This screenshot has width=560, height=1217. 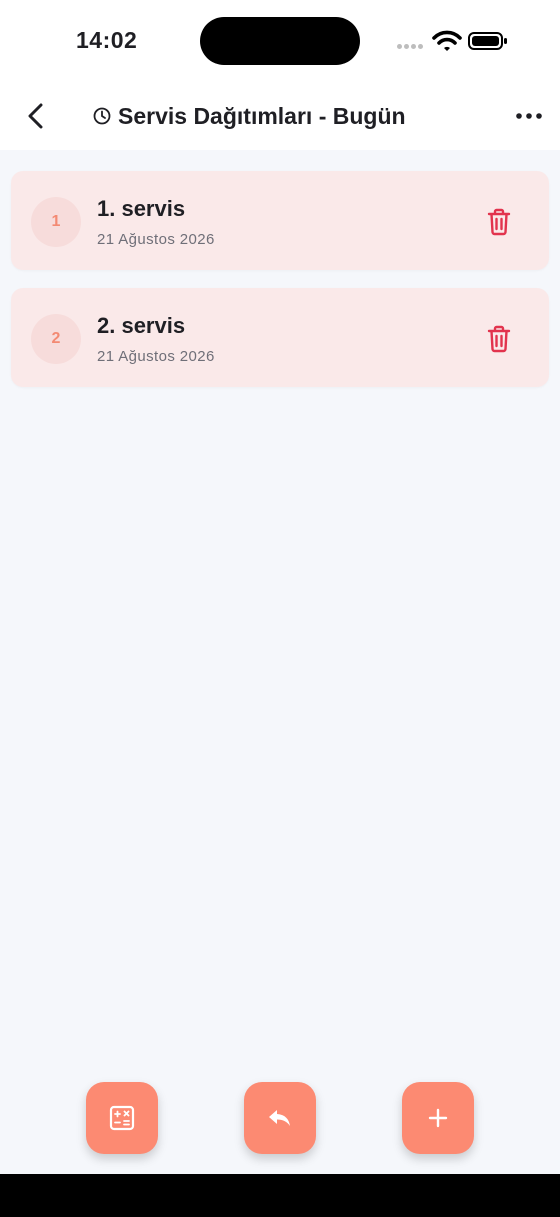 I want to click on back-button, so click(x=36, y=116).